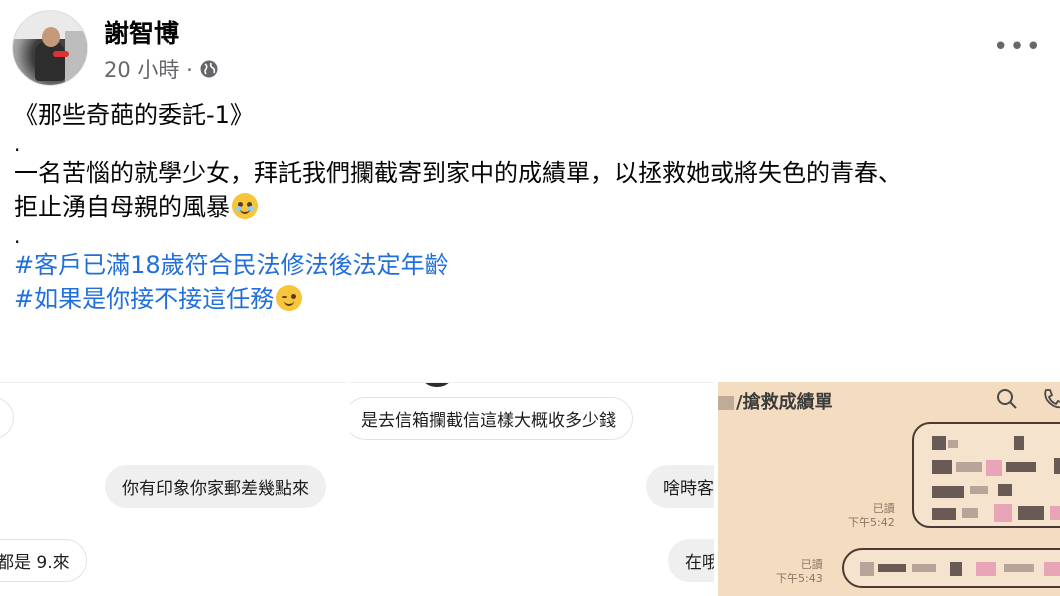 The width and height of the screenshot is (1060, 596). Describe the element at coordinates (245, 206) in the screenshot. I see `pleading-face-emoji-icon` at that location.